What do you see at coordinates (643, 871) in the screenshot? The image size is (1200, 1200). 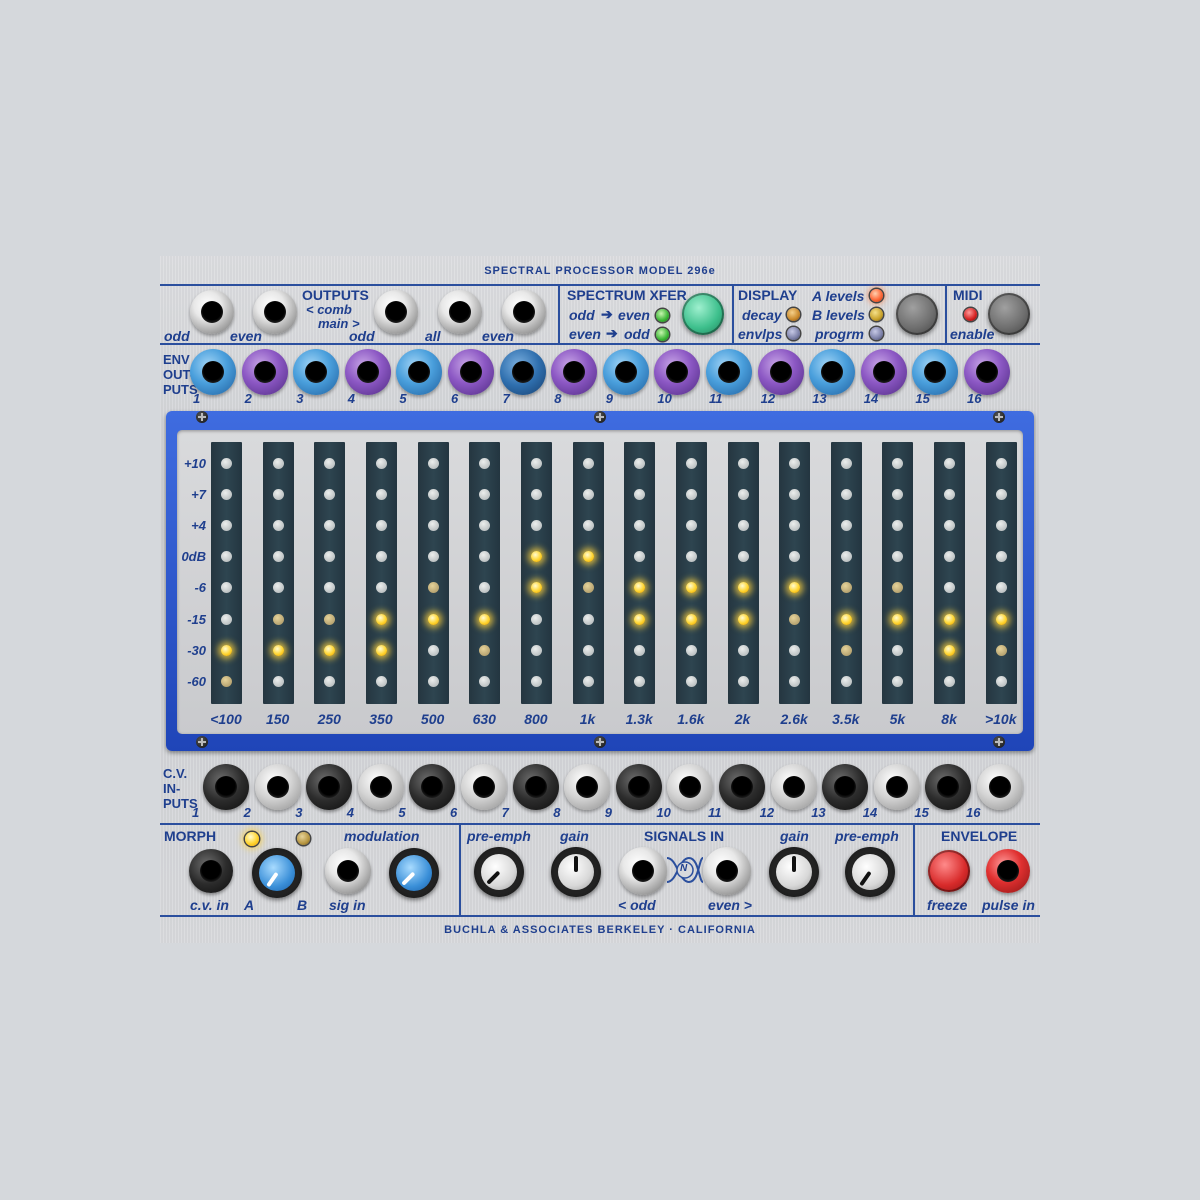 I see `signal-odd-in-jack` at bounding box center [643, 871].